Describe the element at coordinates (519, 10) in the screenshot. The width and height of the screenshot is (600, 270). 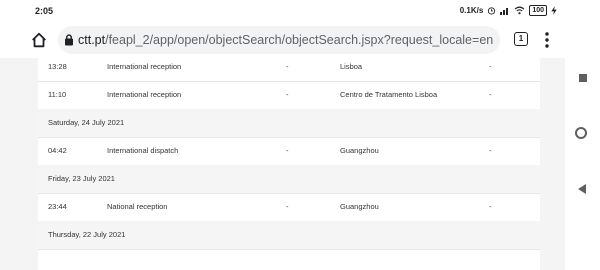
I see `wifi-icon` at that location.